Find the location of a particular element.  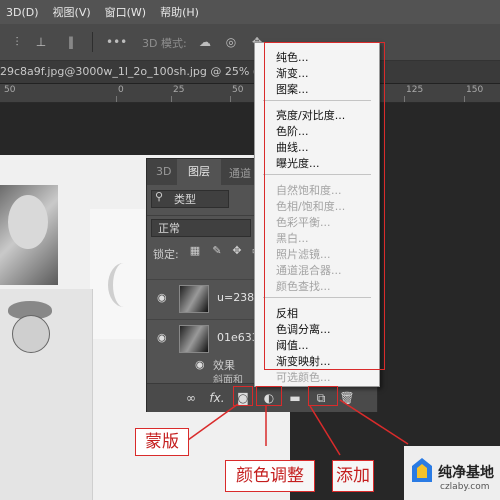

arrow-extra is located at coordinates (374, 422).